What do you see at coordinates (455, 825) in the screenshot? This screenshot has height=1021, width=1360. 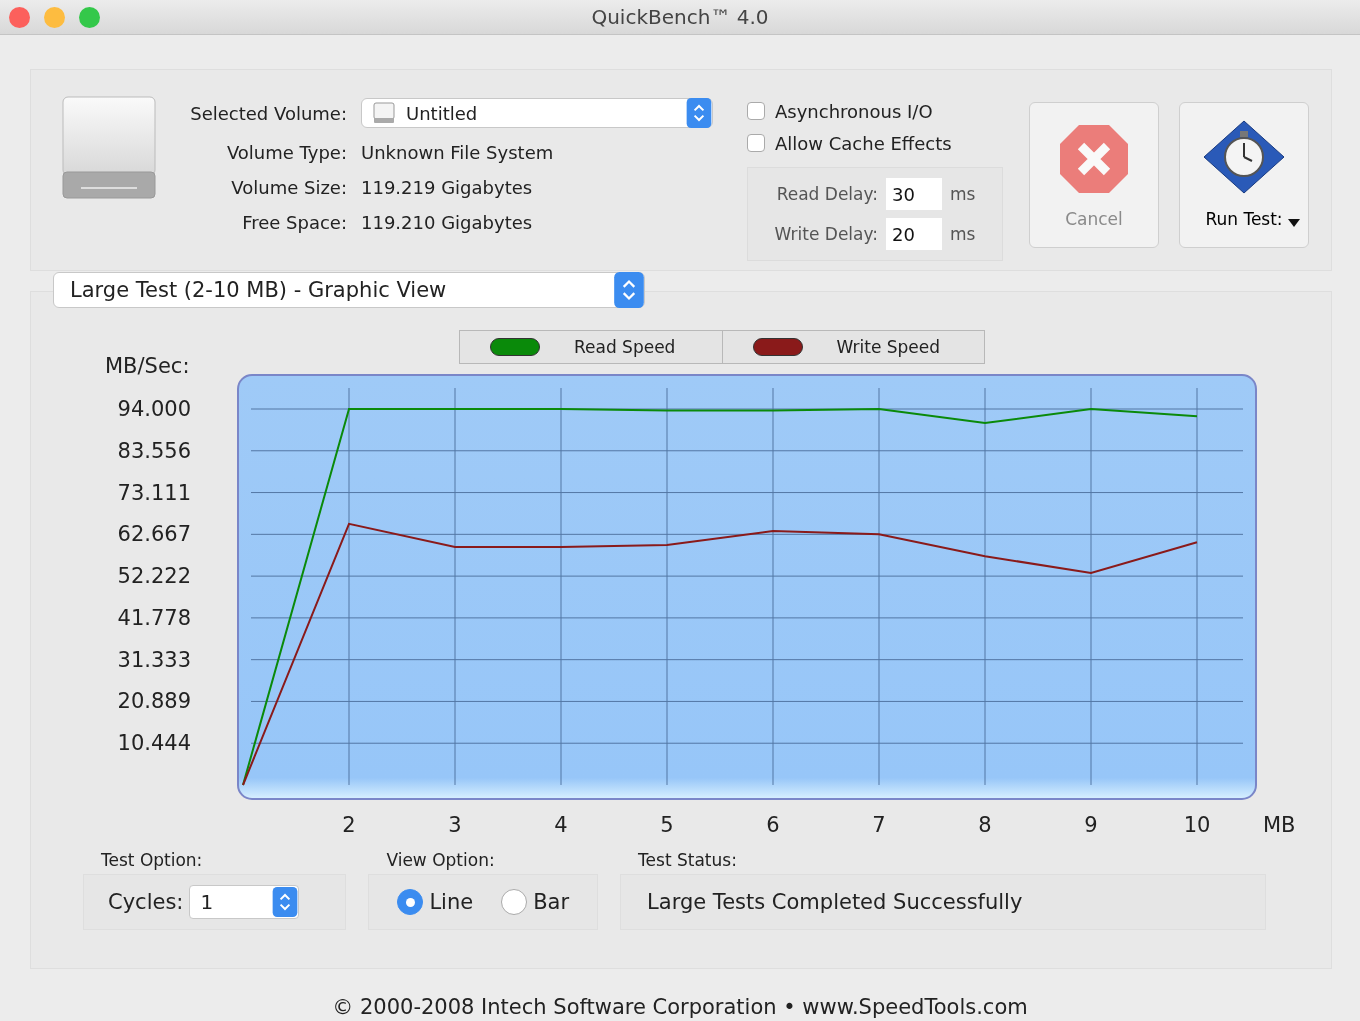 I see `x-tick-label: 3` at bounding box center [455, 825].